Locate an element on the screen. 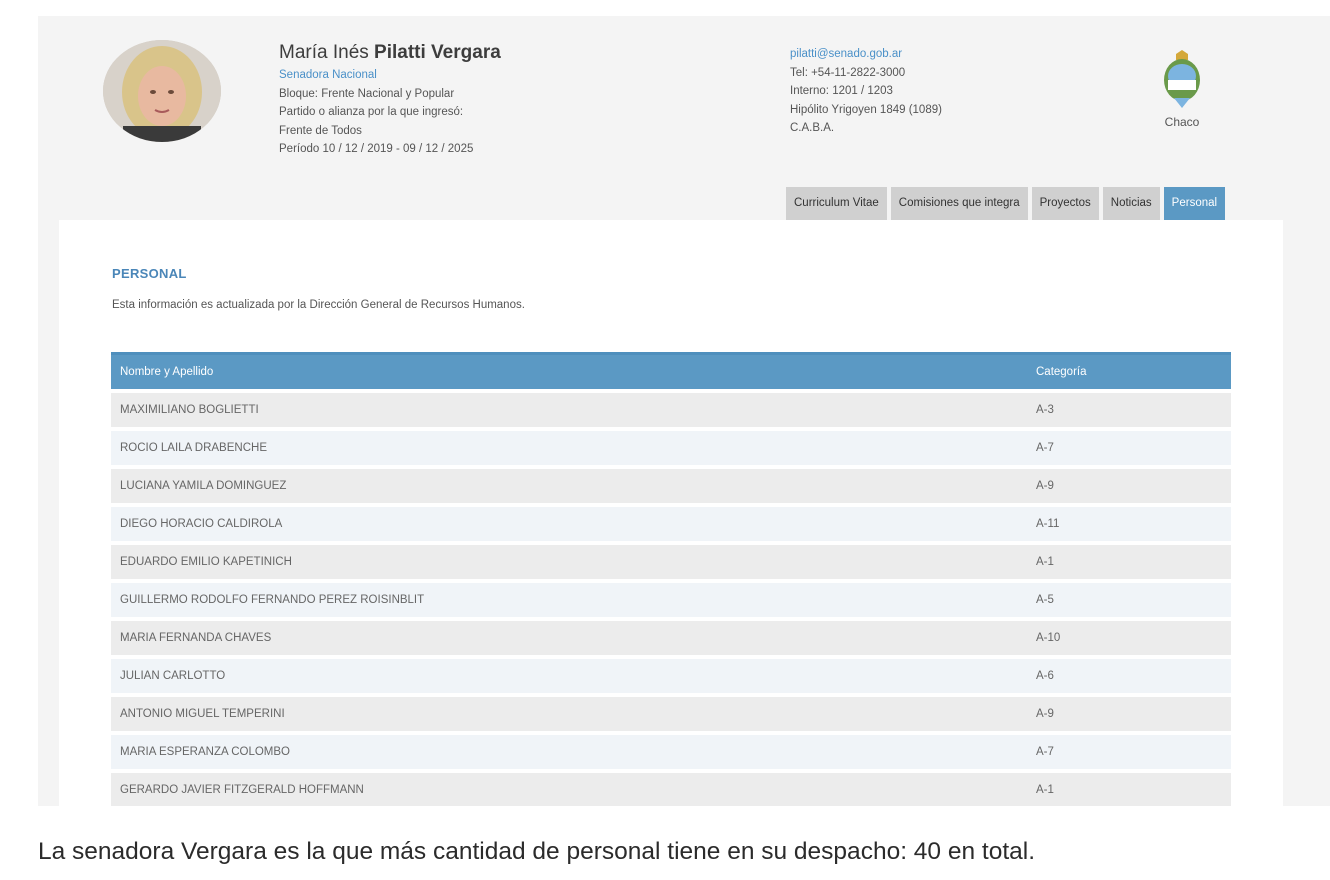  staff-category: A-6 is located at coordinates (1133, 676).